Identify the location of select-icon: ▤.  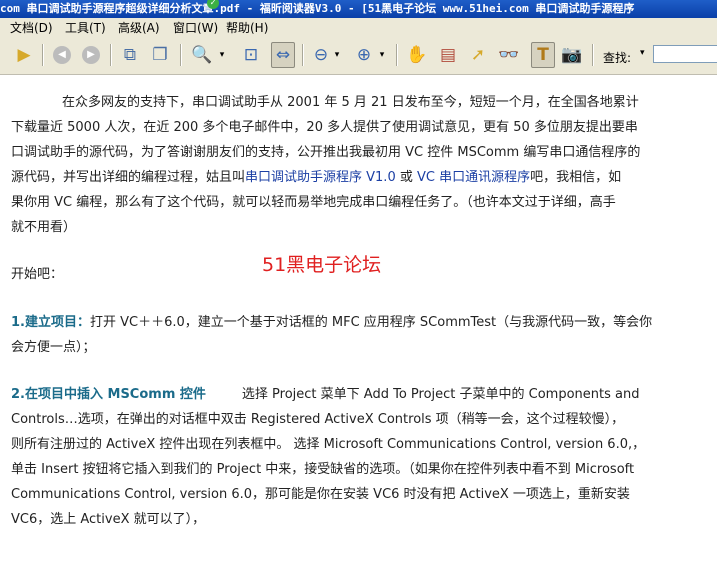
(448, 55).